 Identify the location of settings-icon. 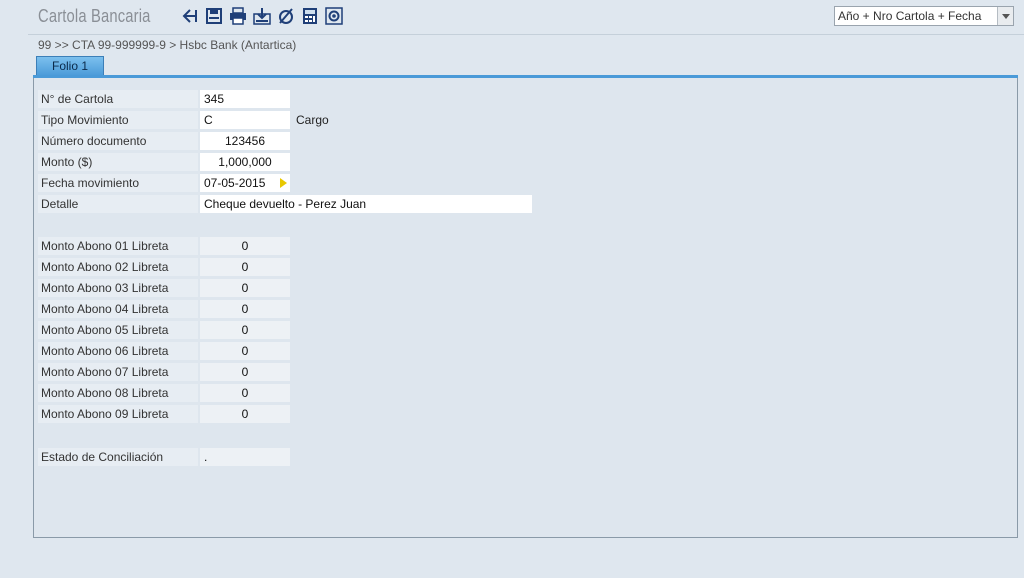
(334, 16).